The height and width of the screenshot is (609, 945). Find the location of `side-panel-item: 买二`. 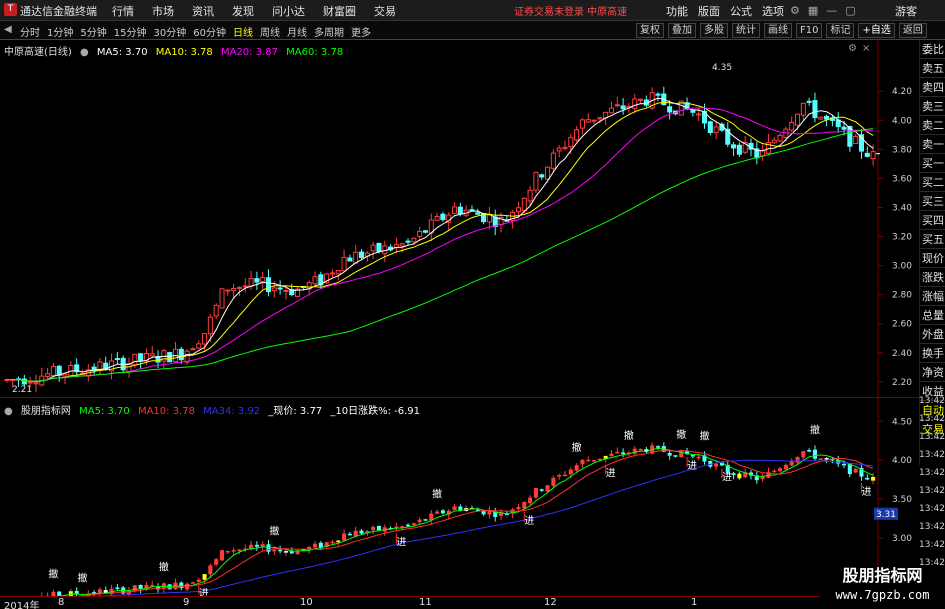

side-panel-item: 买二 is located at coordinates (932, 182).